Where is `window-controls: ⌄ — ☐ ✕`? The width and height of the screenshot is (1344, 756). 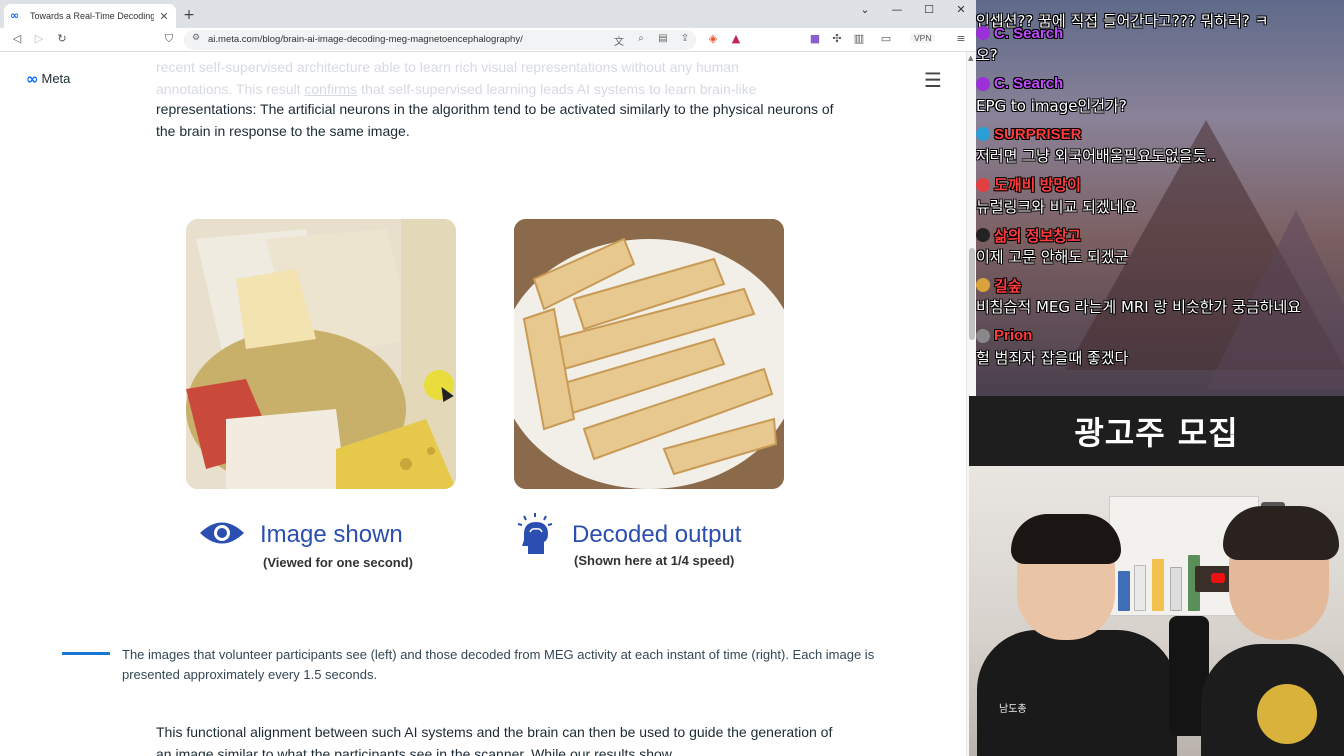
window-controls: ⌄ — ☐ ✕ is located at coordinates (913, 9).